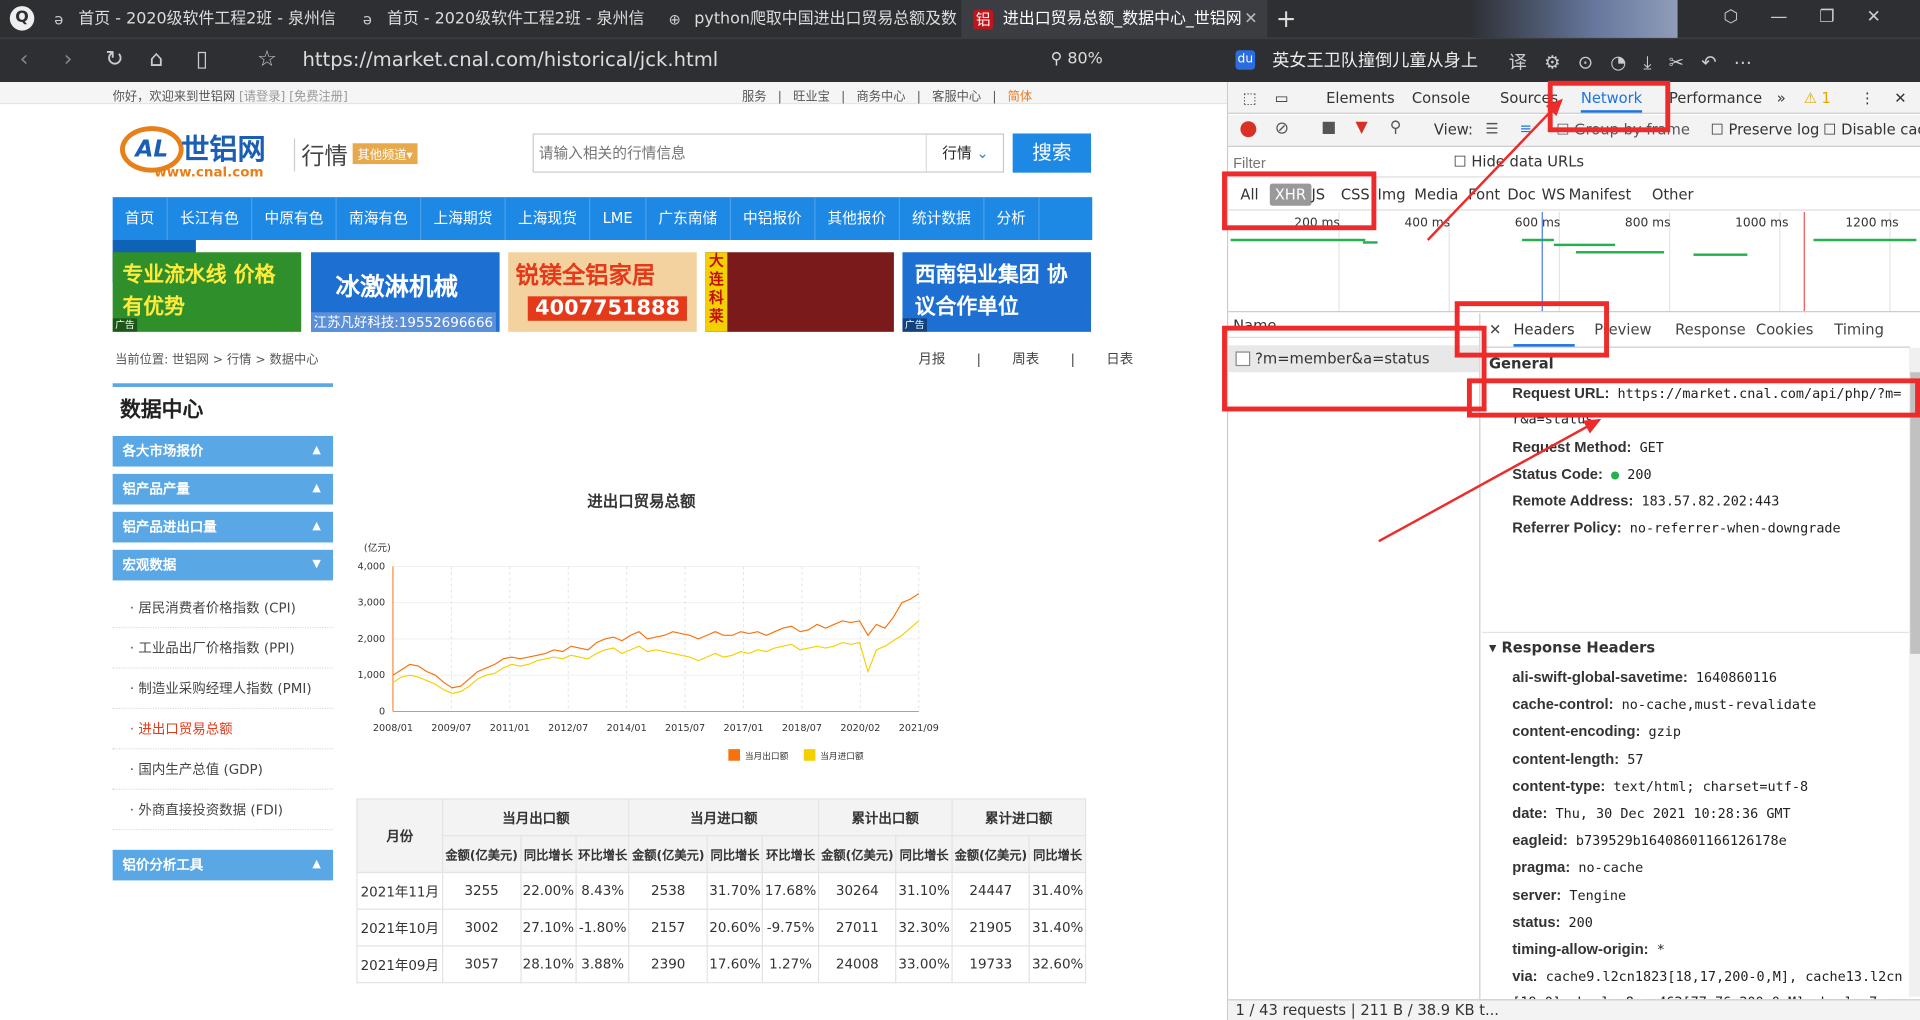 This screenshot has width=1920, height=1020. Describe the element at coordinates (294, 219) in the screenshot. I see `nav-item: 中原有色` at that location.